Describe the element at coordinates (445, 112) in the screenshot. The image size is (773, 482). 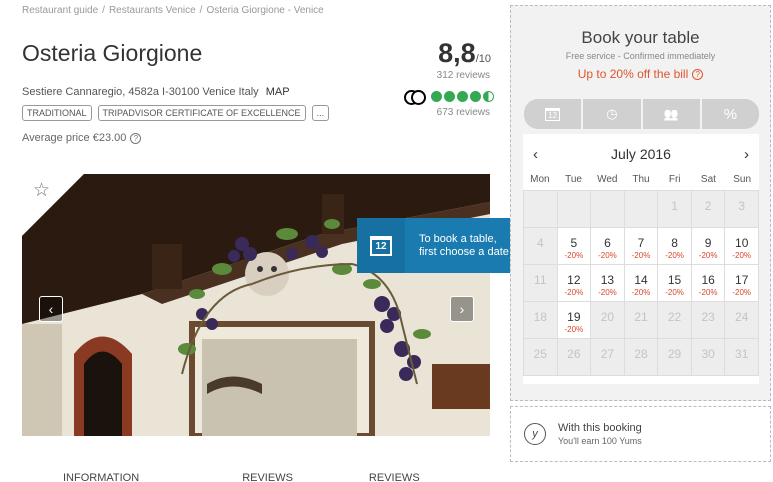
I see `tripadvisor-reviews-link: 673 reviews` at that location.